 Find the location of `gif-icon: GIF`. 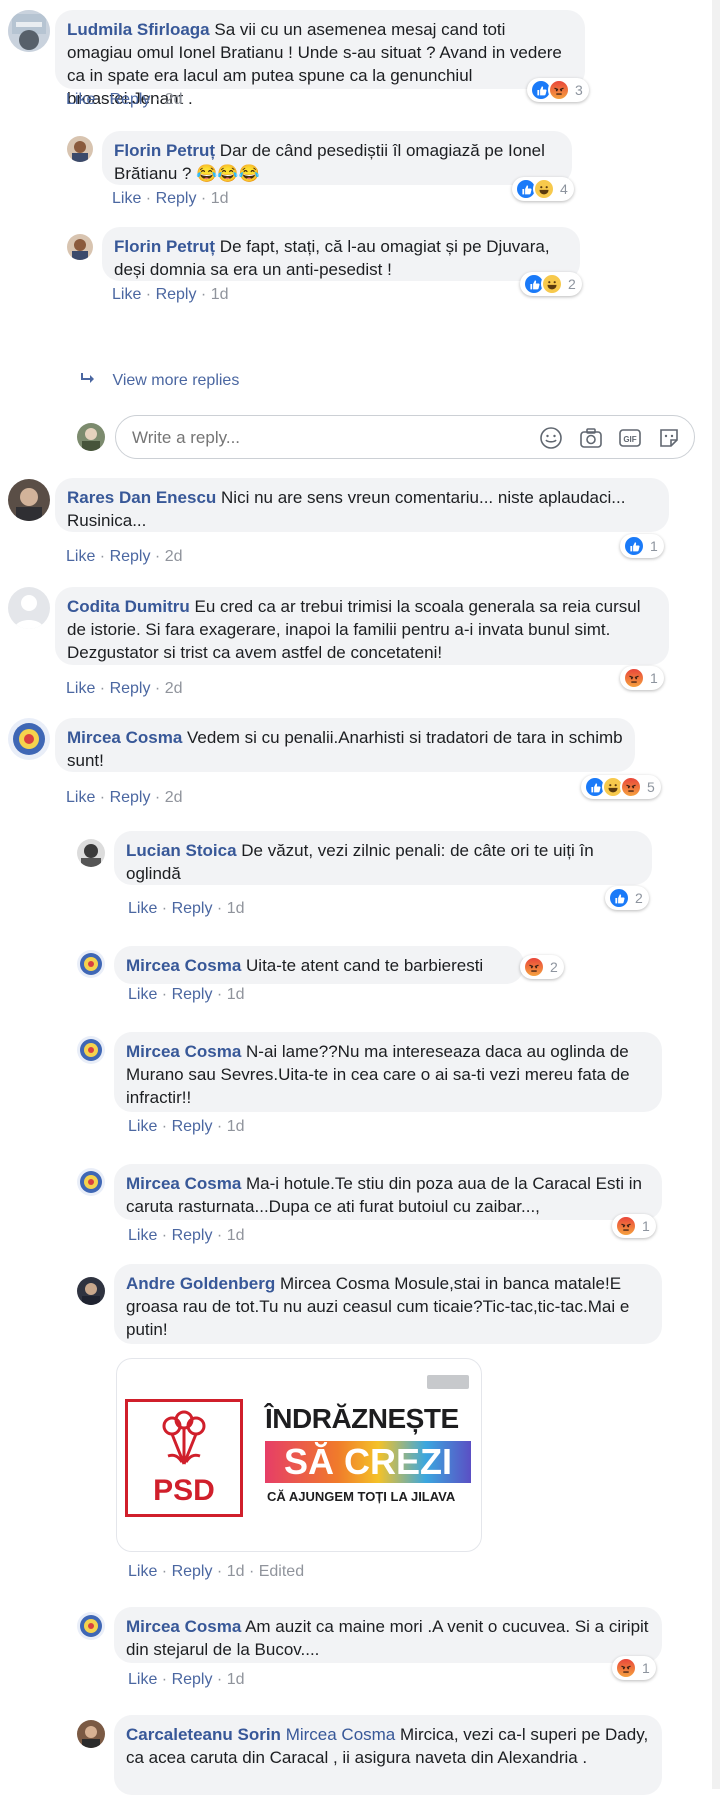

gif-icon: GIF is located at coordinates (630, 440).